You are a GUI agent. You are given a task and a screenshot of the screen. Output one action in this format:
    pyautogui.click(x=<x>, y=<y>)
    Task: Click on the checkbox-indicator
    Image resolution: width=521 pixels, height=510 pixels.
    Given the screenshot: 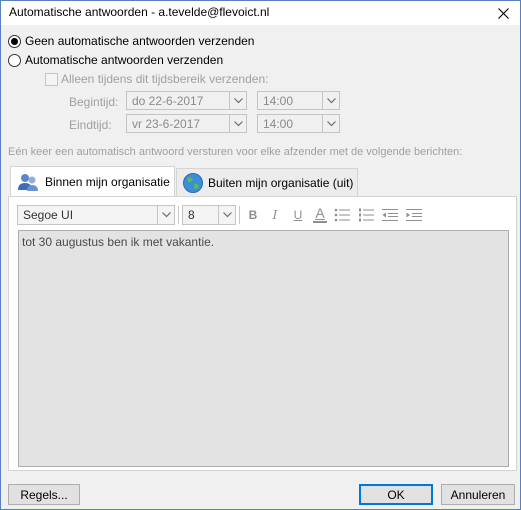 What is the action you would take?
    pyautogui.click(x=51, y=79)
    